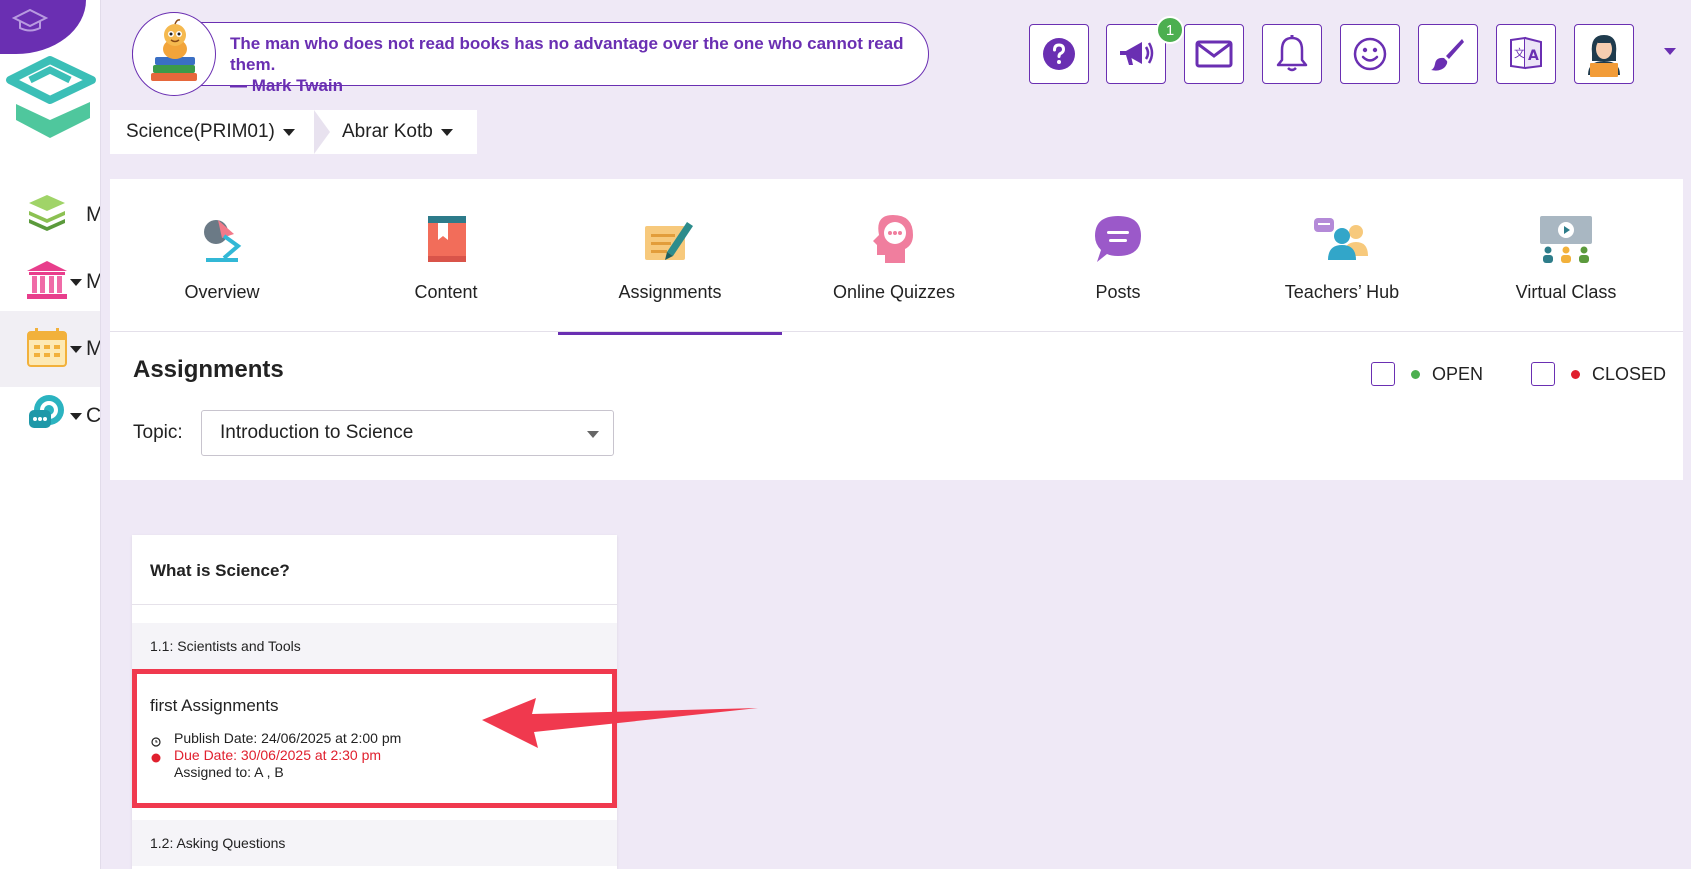 The height and width of the screenshot is (869, 1691). I want to click on smiley-icon, so click(1370, 54).